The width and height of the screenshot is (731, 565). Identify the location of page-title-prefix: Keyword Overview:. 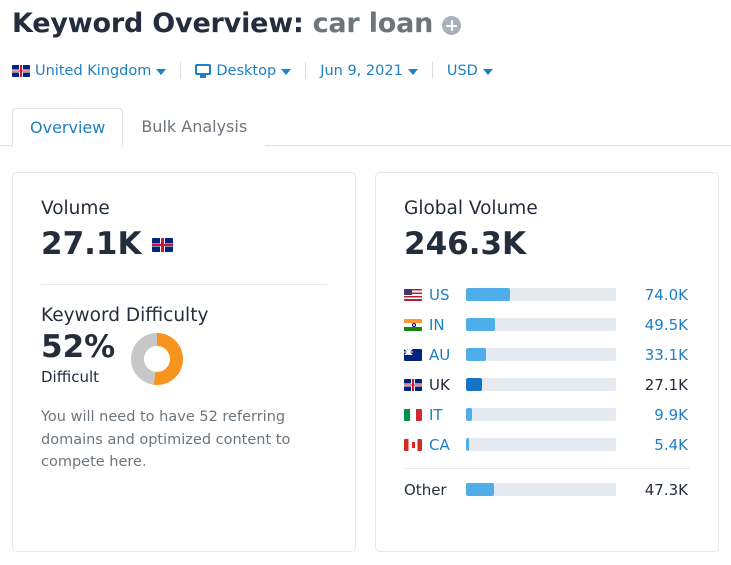
(158, 23).